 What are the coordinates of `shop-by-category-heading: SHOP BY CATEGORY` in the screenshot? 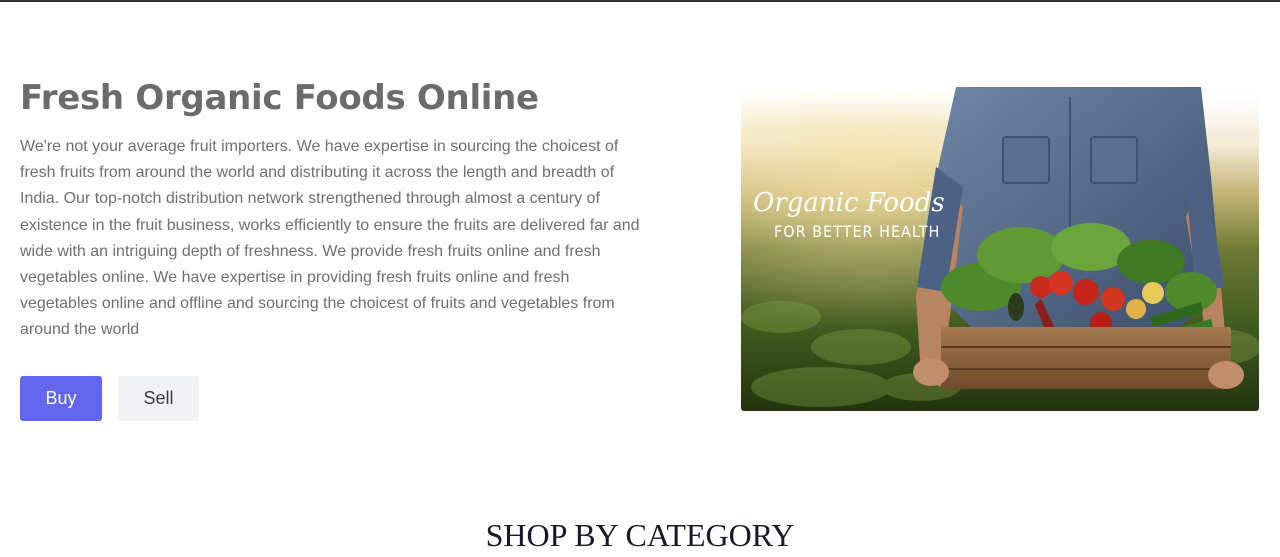 It's located at (640, 535).